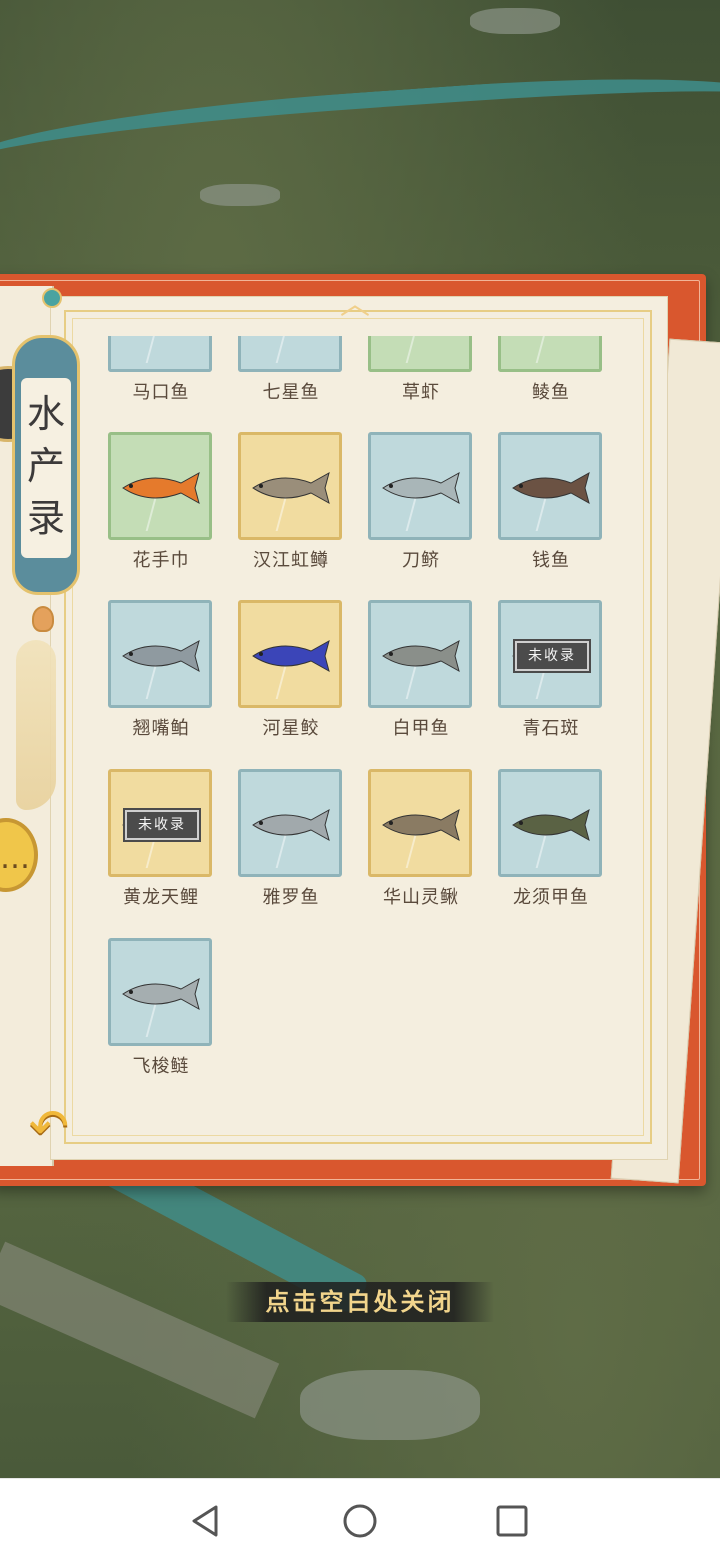  I want to click on close-hint: 点击空白处关闭, so click(360, 1302).